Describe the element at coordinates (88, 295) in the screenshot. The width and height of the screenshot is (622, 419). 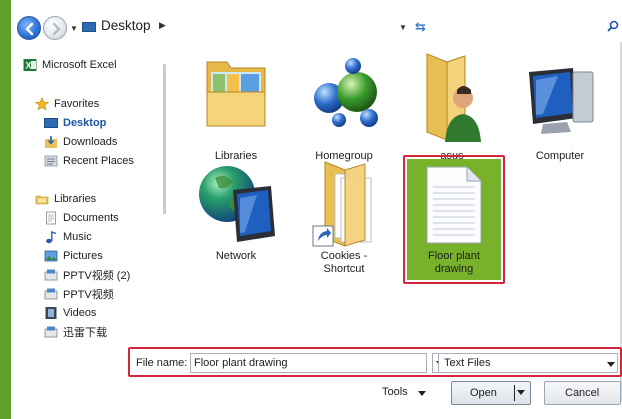
I see `sidebar-item-label: PPTV视频` at that location.